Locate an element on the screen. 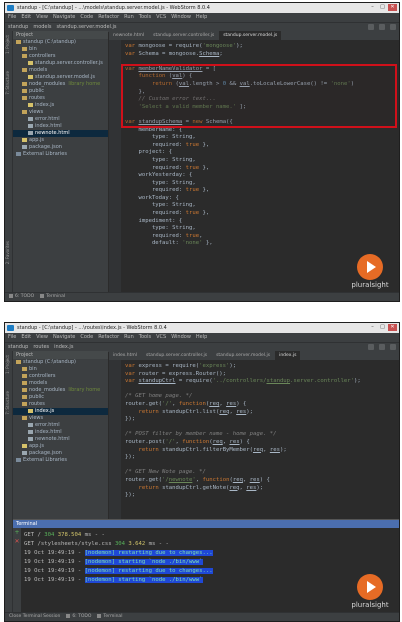 The height and width of the screenshot is (622, 402). strip-favorites: 2: Favorites is located at coordinates (8, 252).